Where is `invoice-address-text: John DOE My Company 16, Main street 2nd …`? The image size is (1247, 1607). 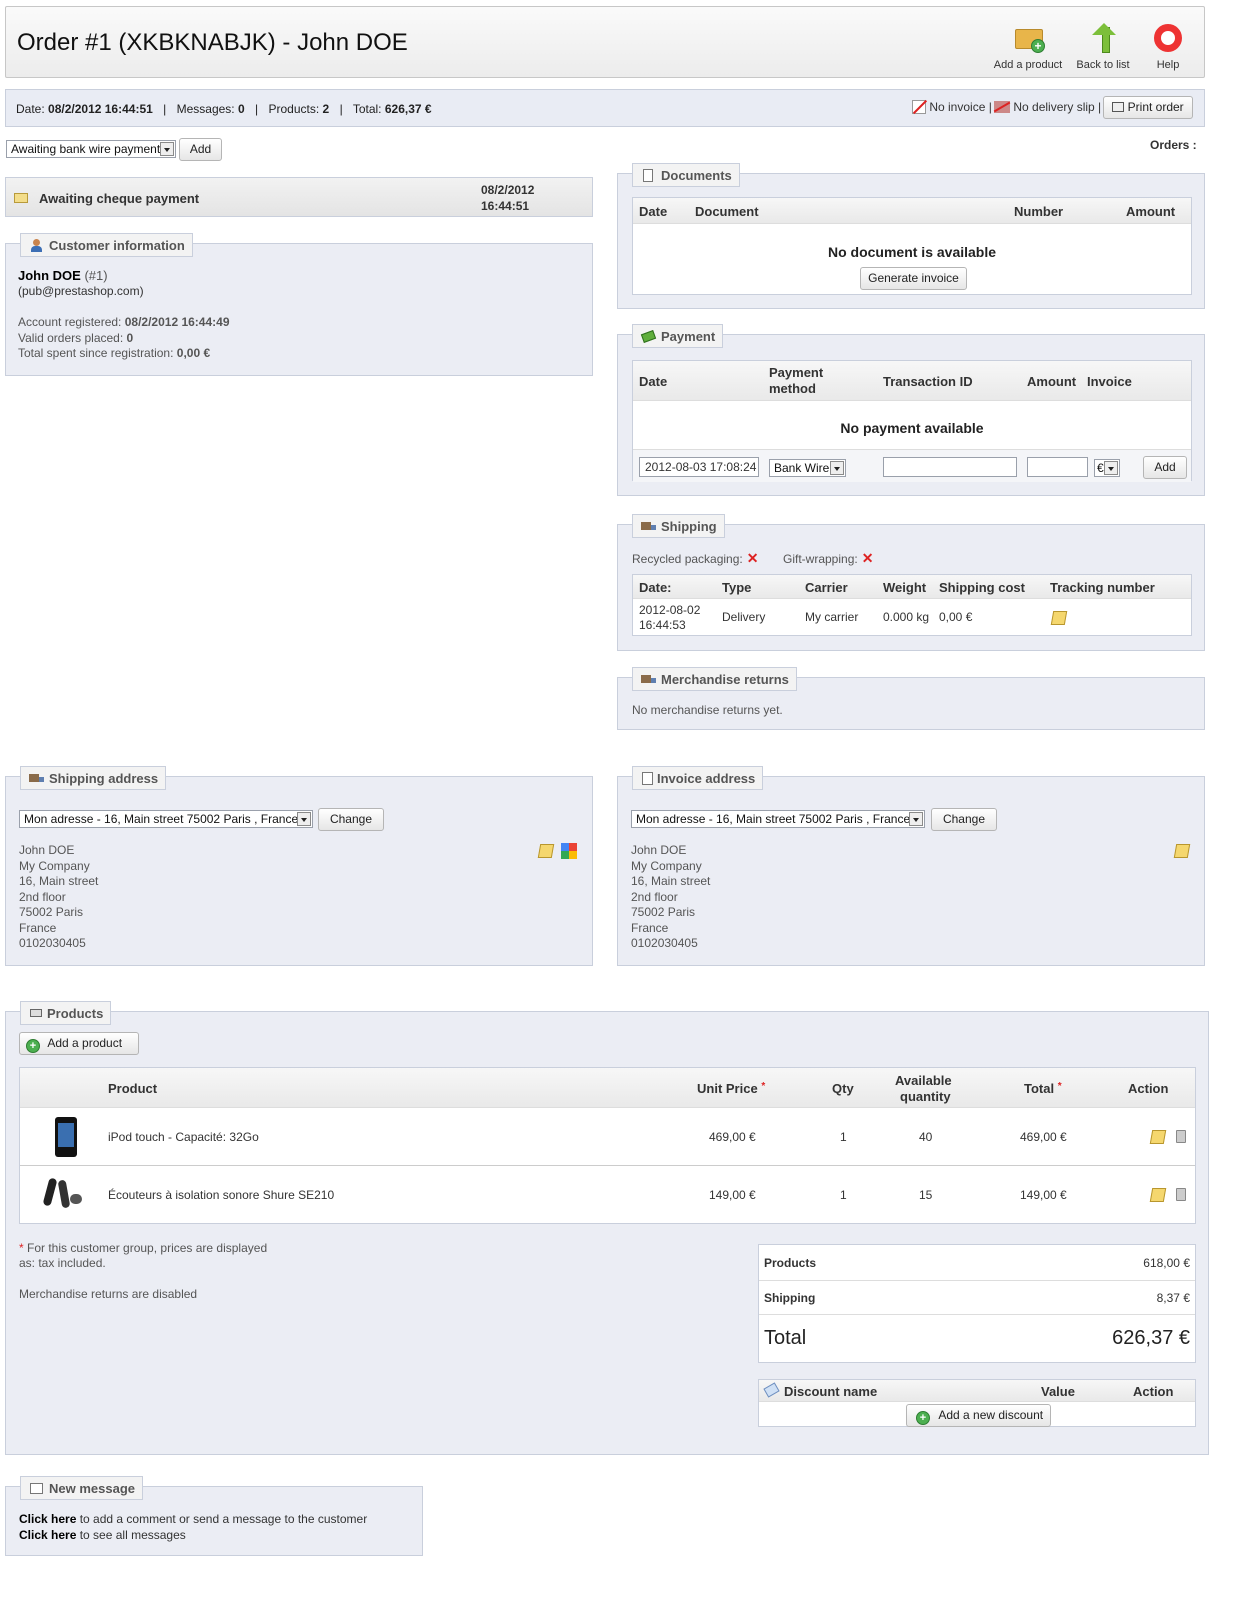 invoice-address-text: John DOE My Company 16, Main street 2nd … is located at coordinates (671, 896).